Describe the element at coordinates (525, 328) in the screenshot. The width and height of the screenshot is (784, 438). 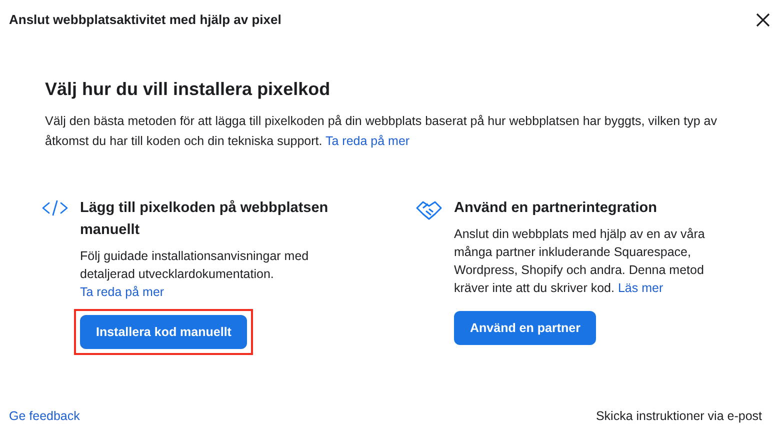
I see `option-button: Använd en partner` at that location.